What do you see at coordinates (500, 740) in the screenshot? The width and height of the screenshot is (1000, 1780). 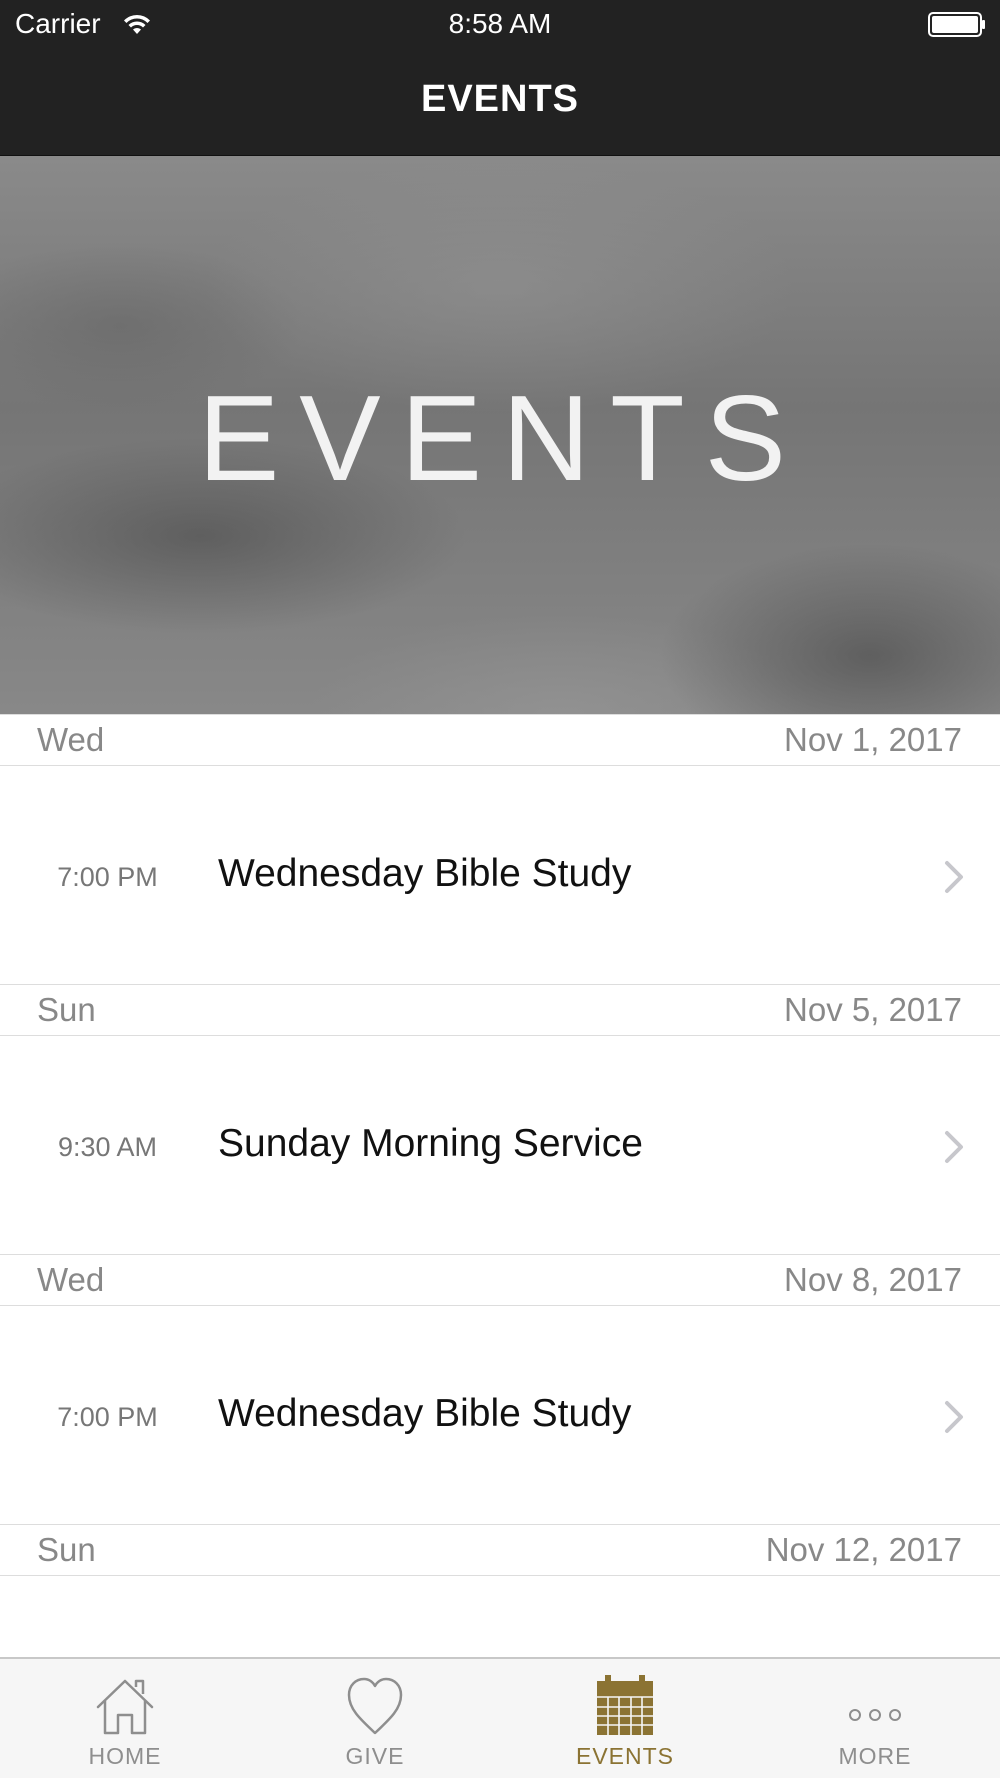 I see `day-header: Wed Nov 1, 2017` at bounding box center [500, 740].